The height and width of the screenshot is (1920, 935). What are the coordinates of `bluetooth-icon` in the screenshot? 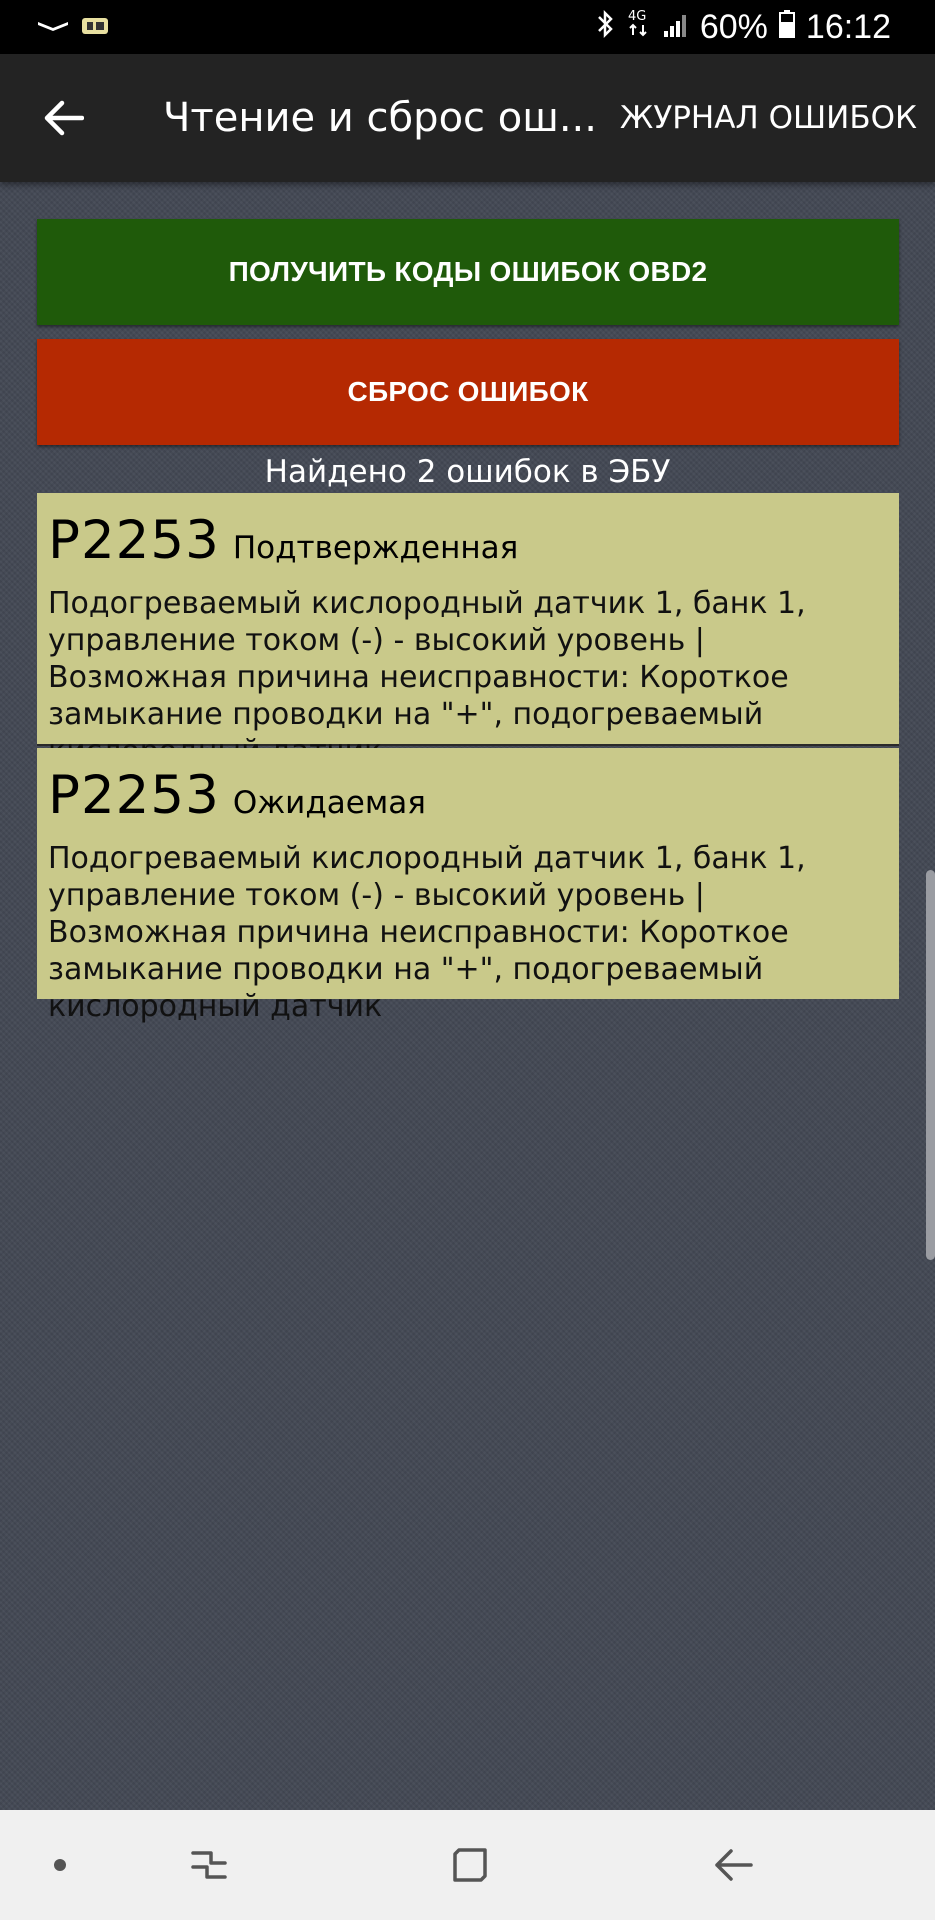 It's located at (606, 27).